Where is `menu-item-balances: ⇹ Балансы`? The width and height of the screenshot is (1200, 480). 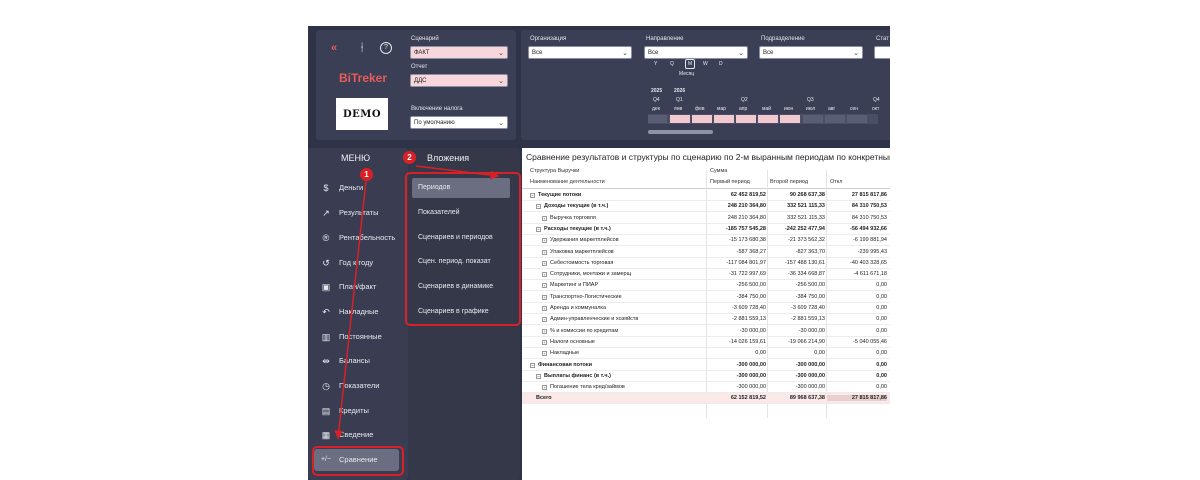 menu-item-balances: ⇹ Балансы is located at coordinates (358, 361).